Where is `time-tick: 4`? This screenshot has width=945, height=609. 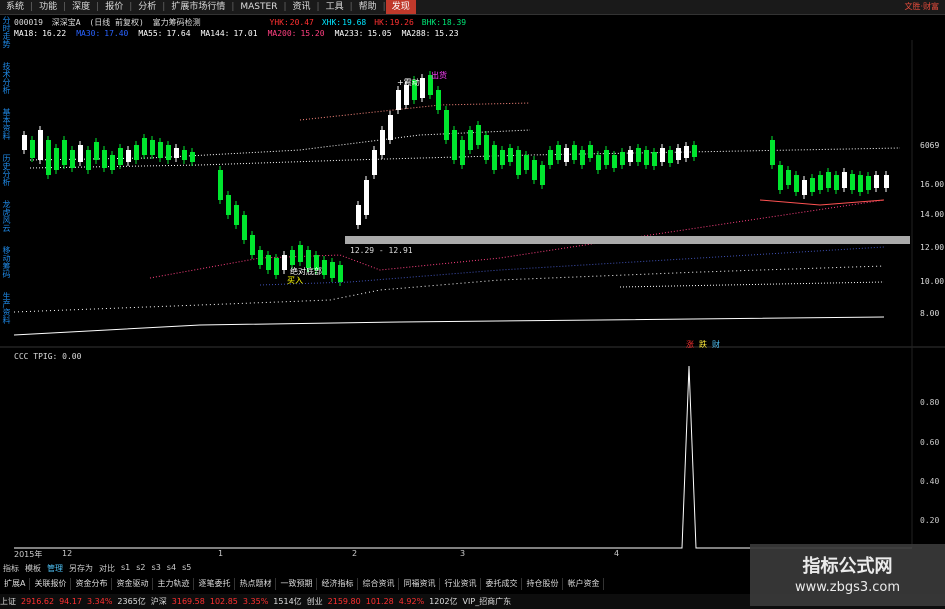
time-tick: 4 is located at coordinates (617, 553).